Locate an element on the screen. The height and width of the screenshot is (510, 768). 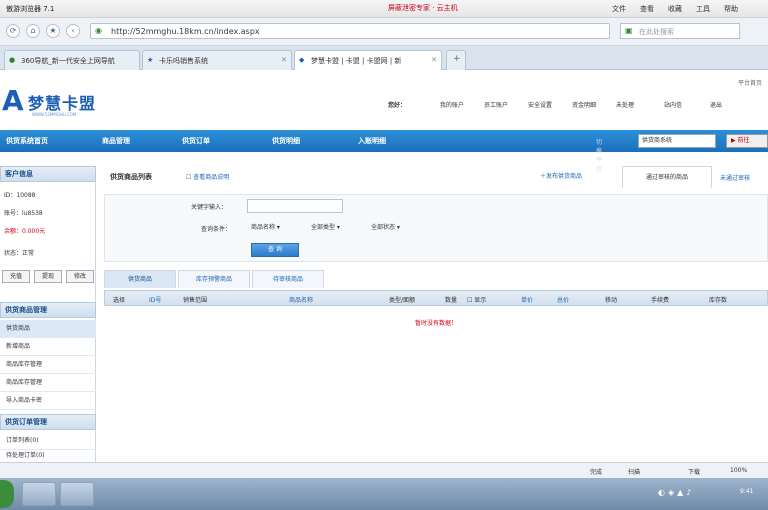
subtab-pending-review: 待审核商品 is located at coordinates (288, 279).